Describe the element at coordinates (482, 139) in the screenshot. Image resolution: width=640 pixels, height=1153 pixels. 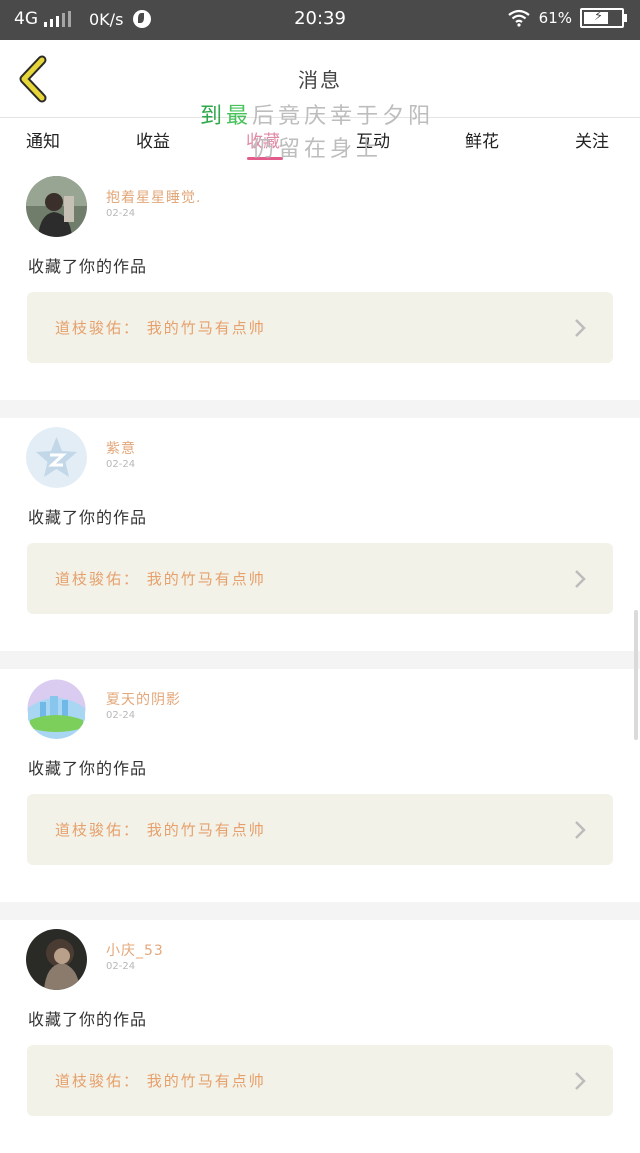
I see `tab-flowers: 鲜花` at that location.